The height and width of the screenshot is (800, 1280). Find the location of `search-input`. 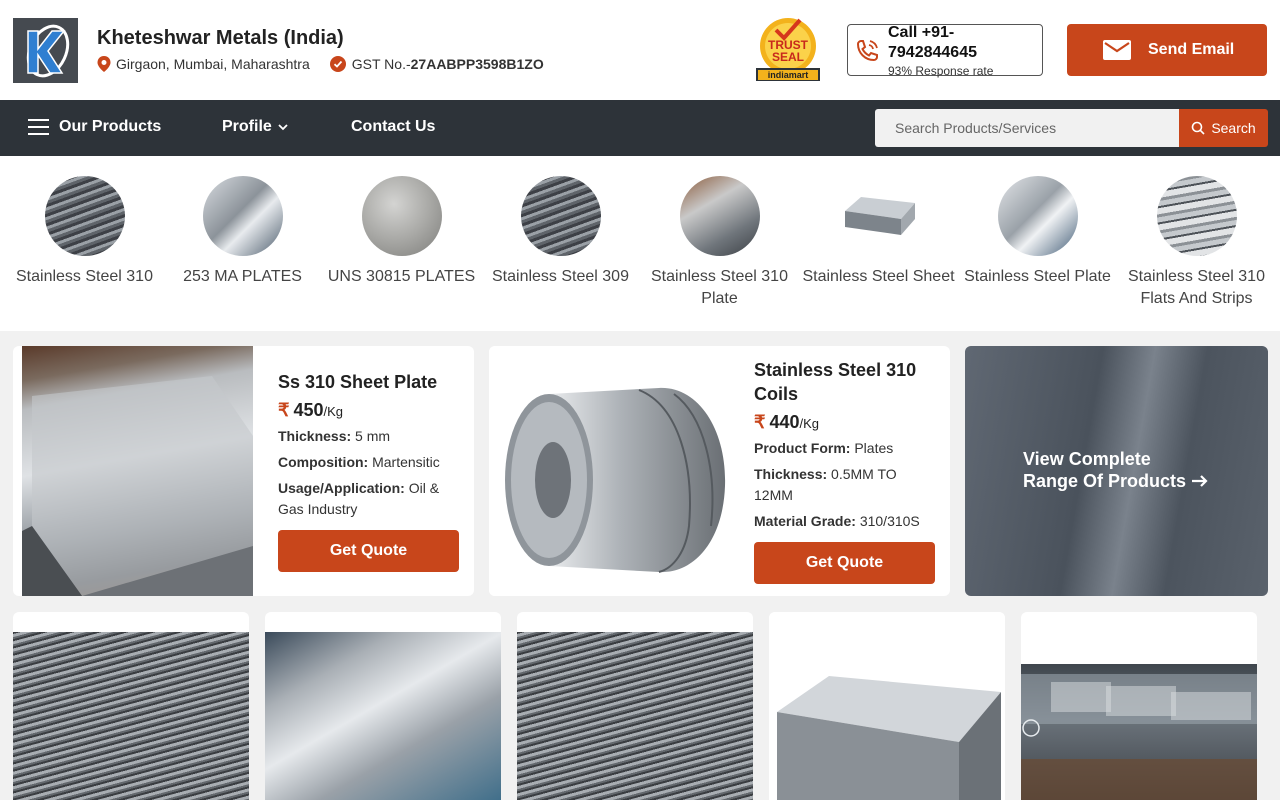

search-input is located at coordinates (1027, 128).